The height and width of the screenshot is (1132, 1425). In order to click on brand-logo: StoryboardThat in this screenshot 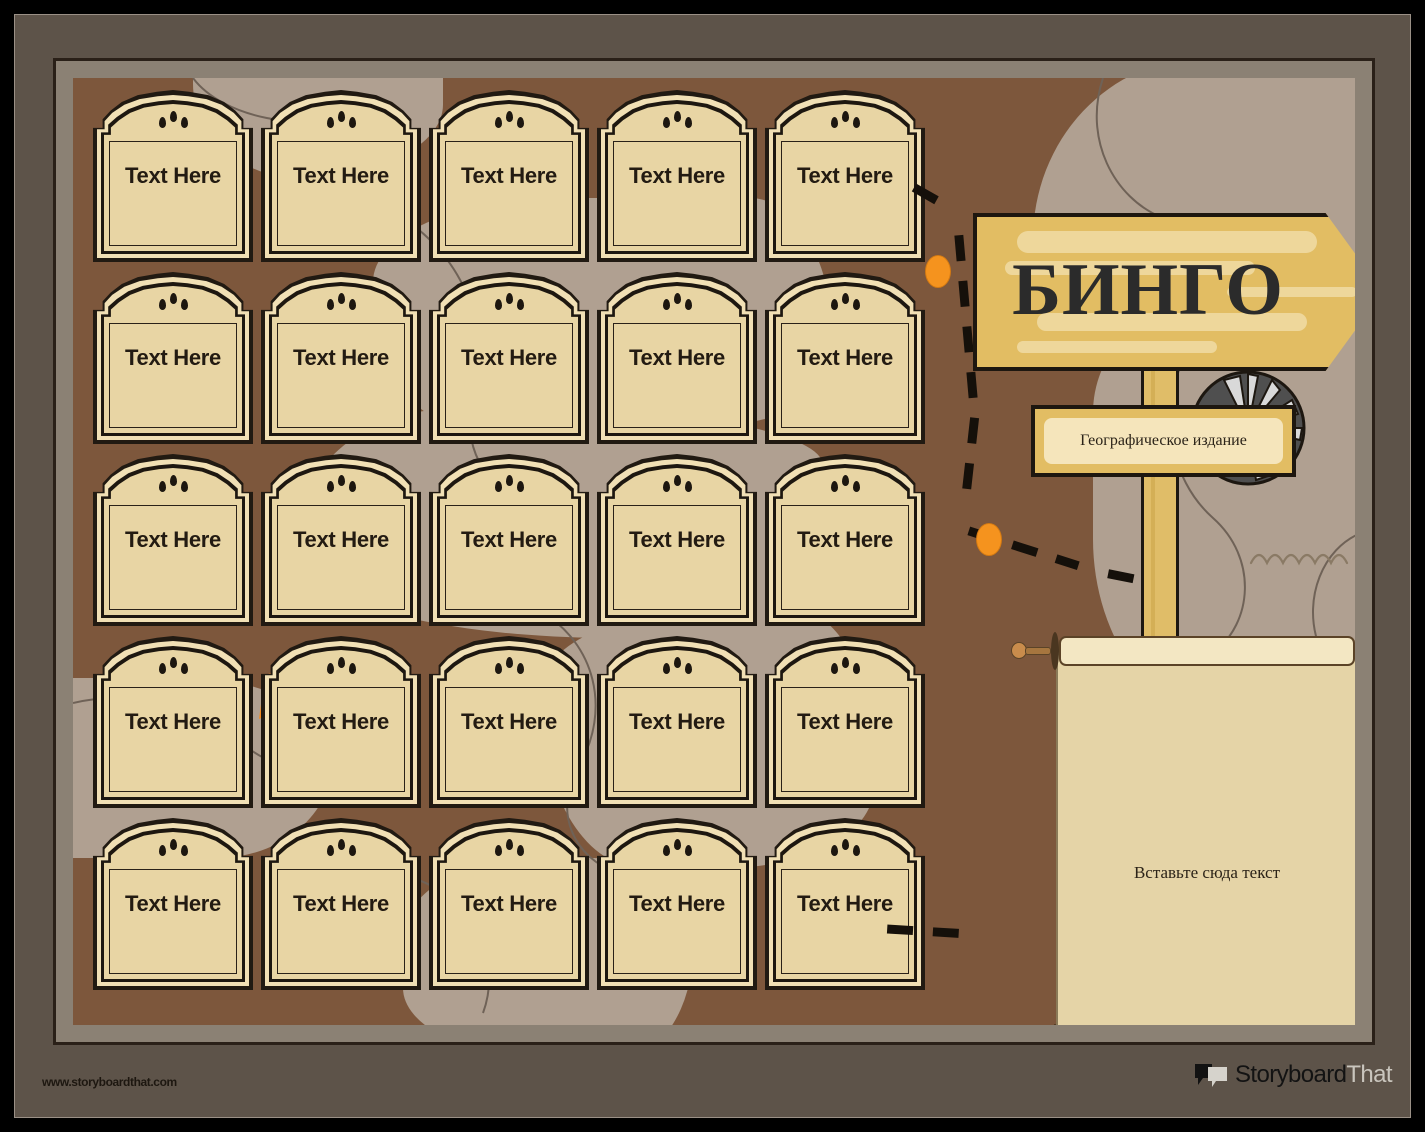, I will do `click(1293, 1075)`.